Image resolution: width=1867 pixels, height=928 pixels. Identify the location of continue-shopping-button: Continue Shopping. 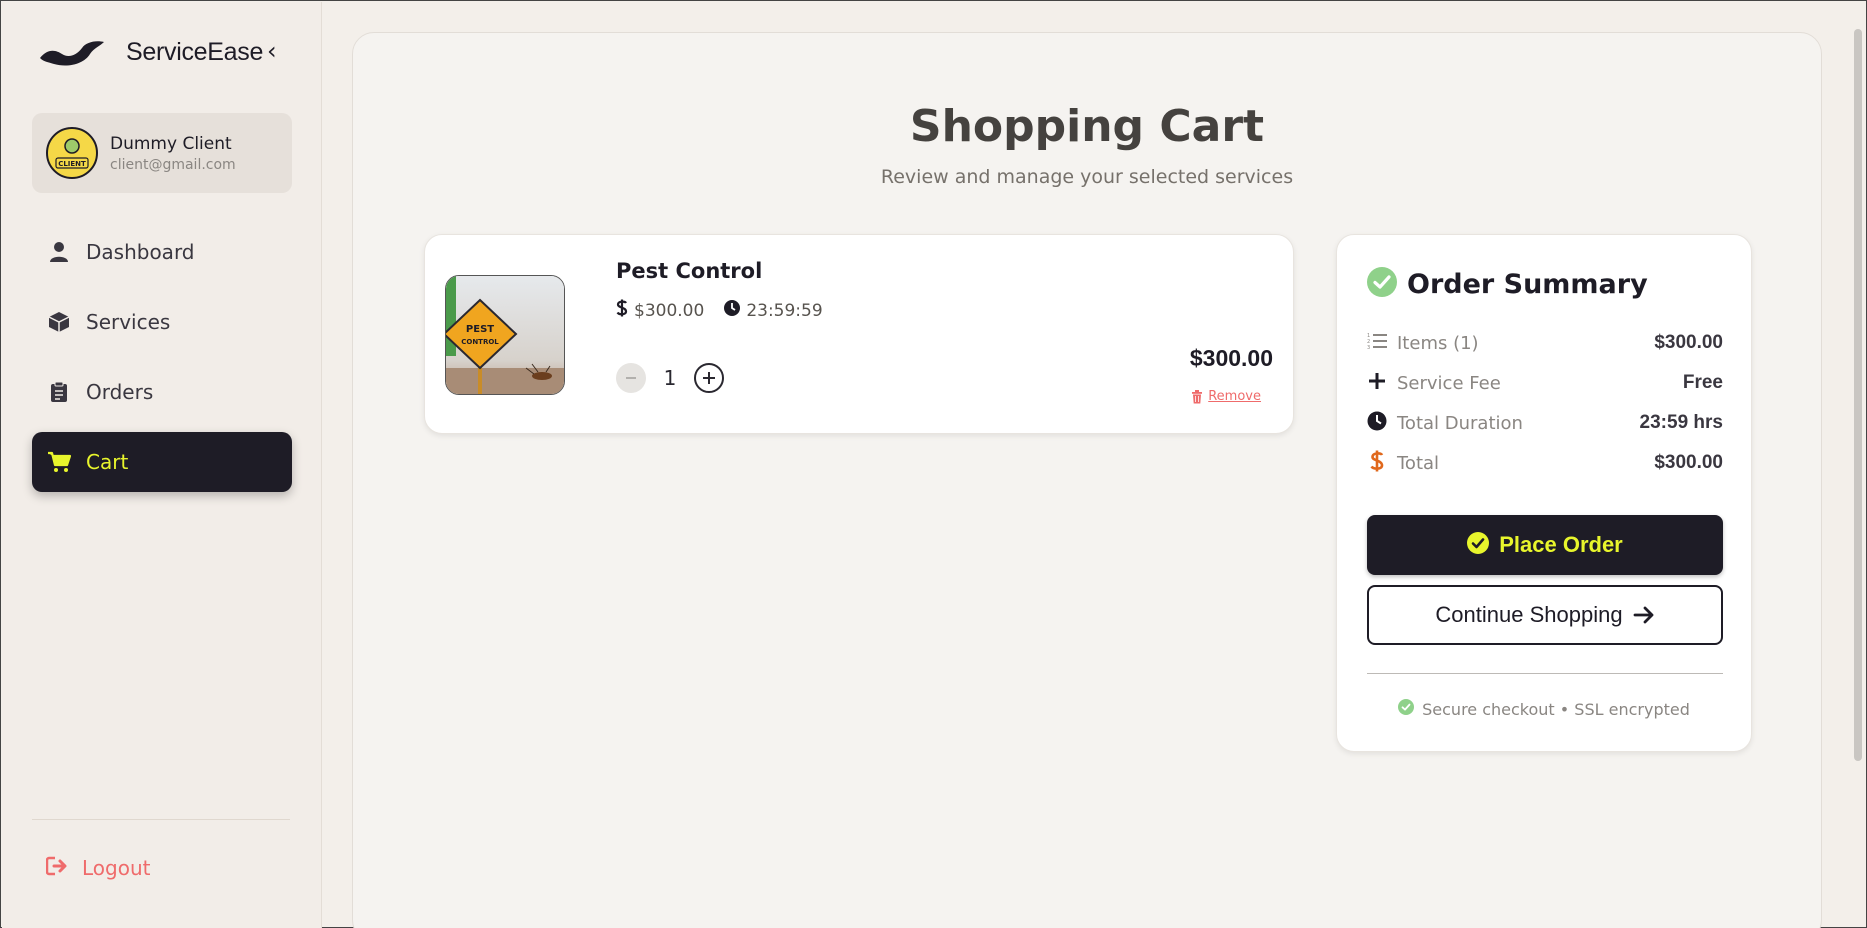
(1545, 615).